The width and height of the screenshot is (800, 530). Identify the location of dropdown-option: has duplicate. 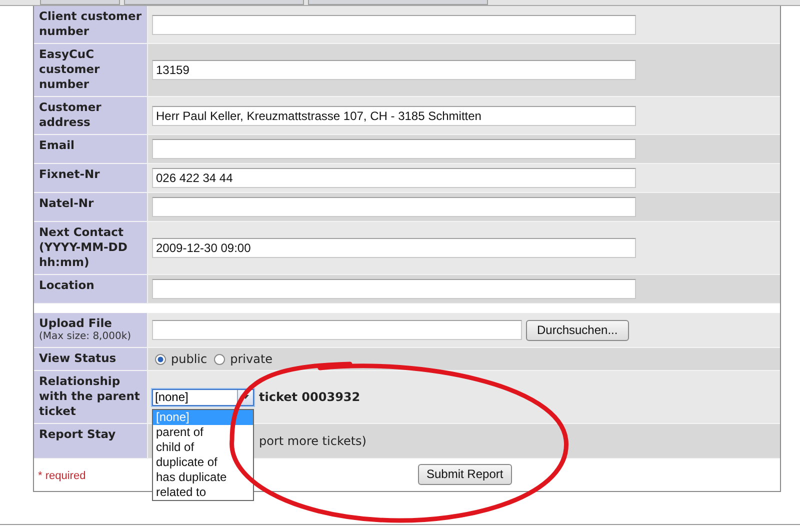
(203, 477).